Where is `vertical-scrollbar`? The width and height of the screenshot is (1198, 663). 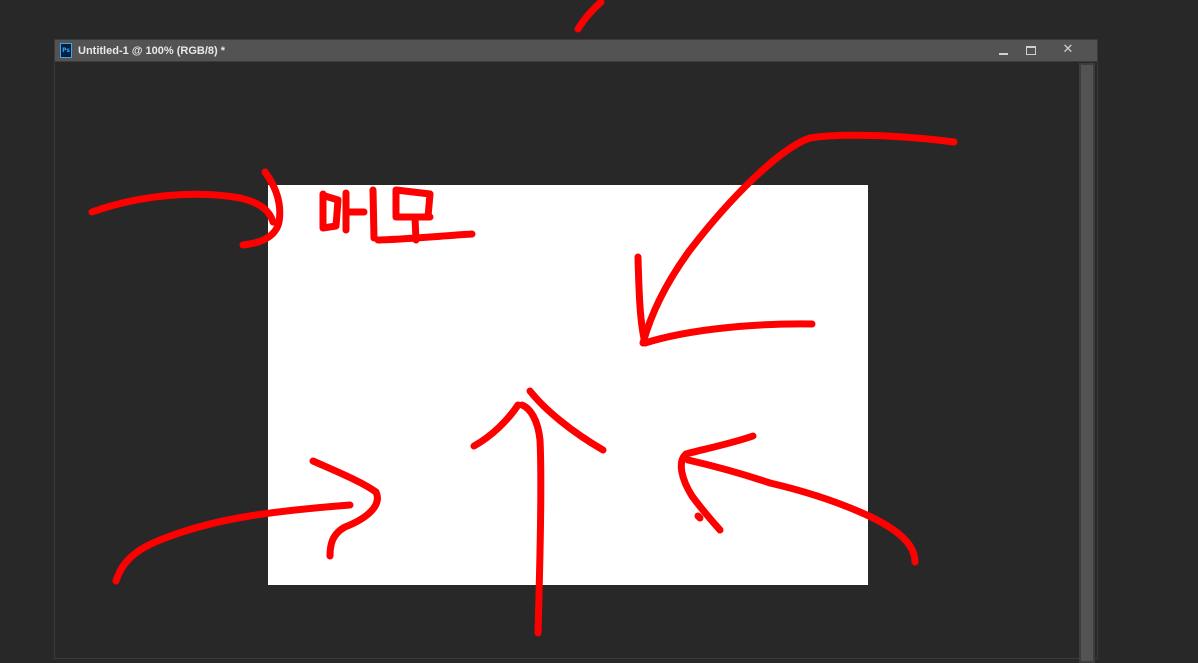
vertical-scrollbar is located at coordinates (1087, 363).